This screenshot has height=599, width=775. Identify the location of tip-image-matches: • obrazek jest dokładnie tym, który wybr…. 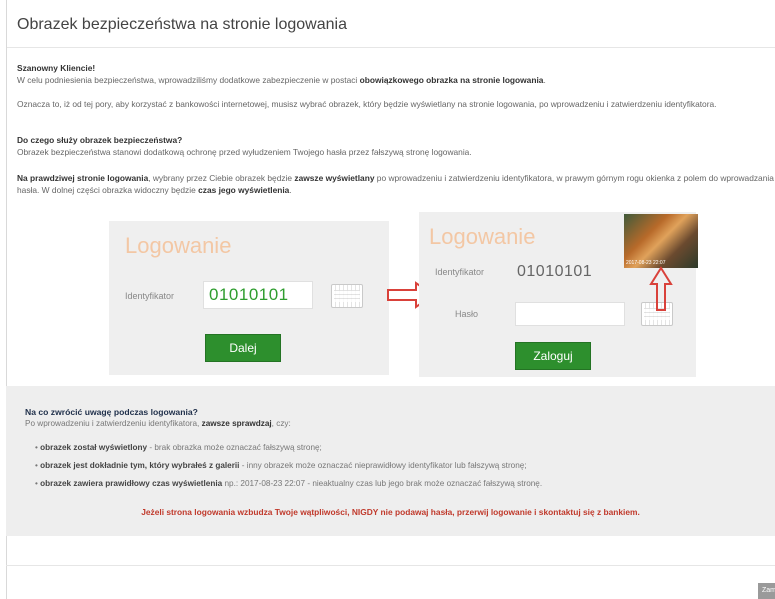
(281, 465).